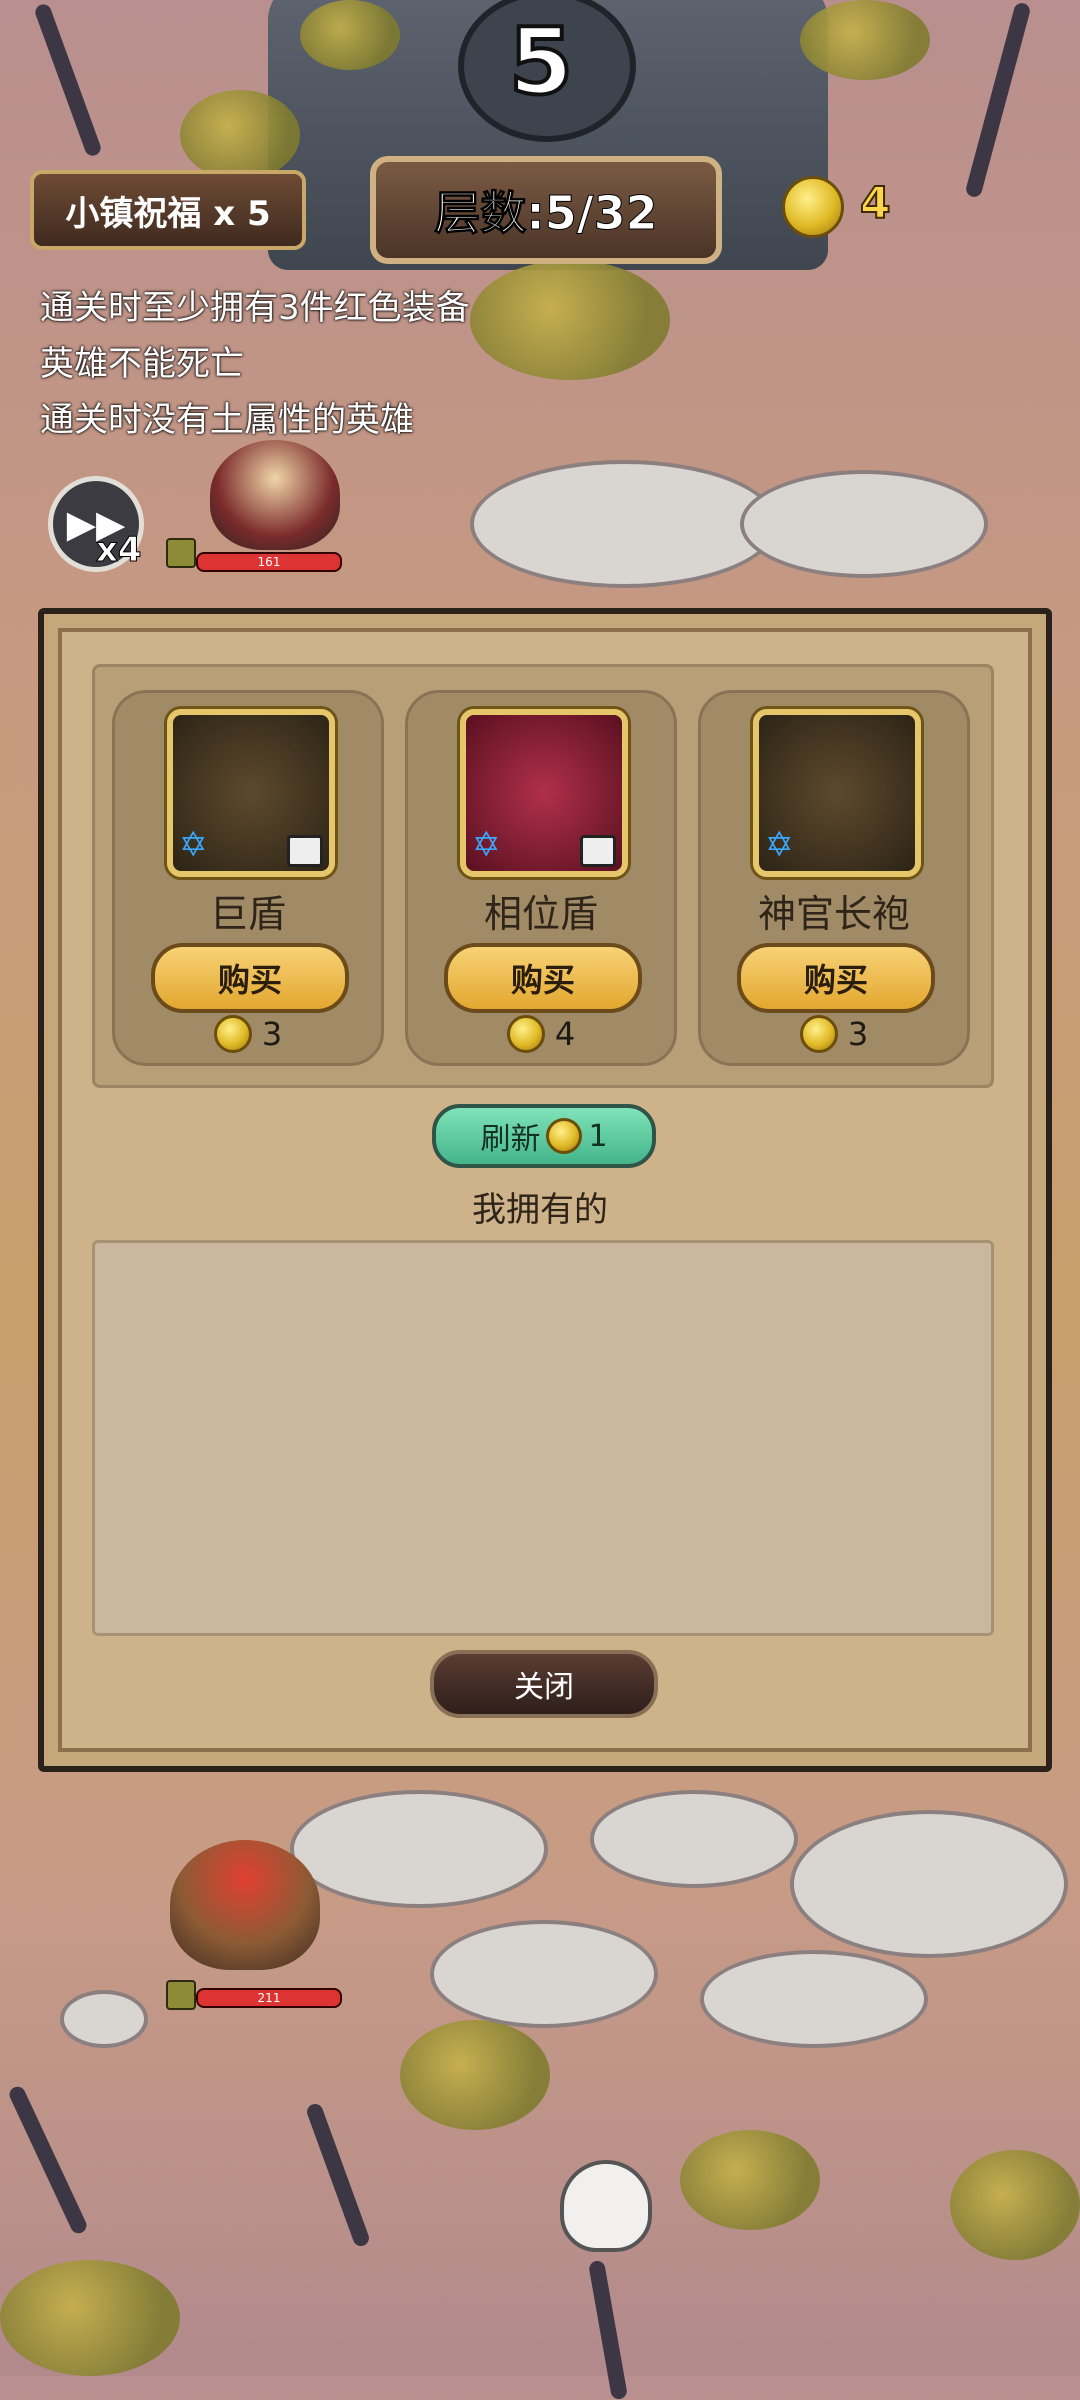 The image size is (1080, 2400). I want to click on hero-1-hp-bar: 161, so click(269, 562).